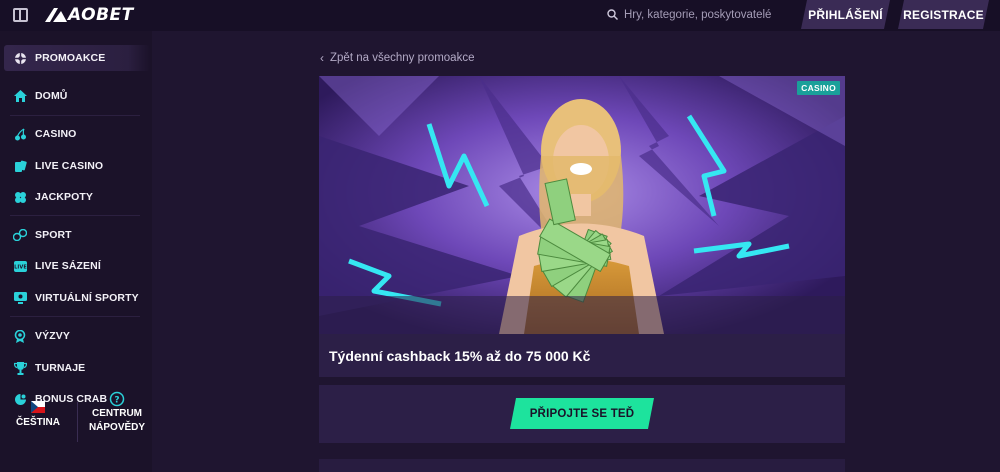 The width and height of the screenshot is (1000, 472). What do you see at coordinates (20, 134) in the screenshot?
I see `cherries-icon` at bounding box center [20, 134].